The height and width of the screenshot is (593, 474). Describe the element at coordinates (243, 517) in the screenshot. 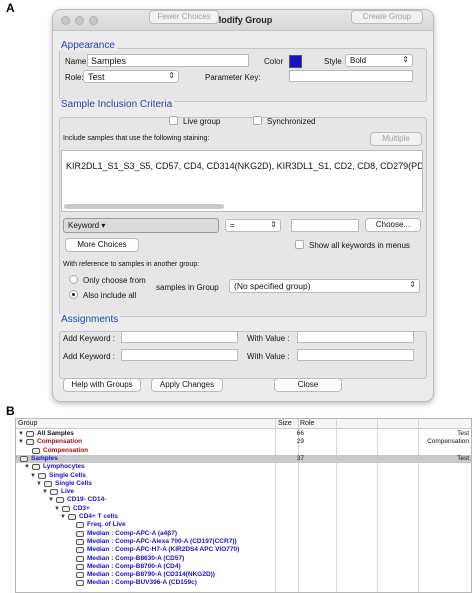

I see `table-row: ▼ CD4+ T cells` at that location.